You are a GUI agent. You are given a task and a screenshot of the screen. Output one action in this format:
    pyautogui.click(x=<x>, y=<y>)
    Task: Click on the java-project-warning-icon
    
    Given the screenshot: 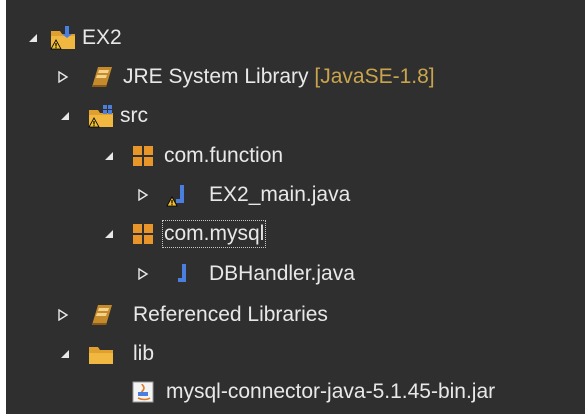 What is the action you would take?
    pyautogui.click(x=63, y=38)
    